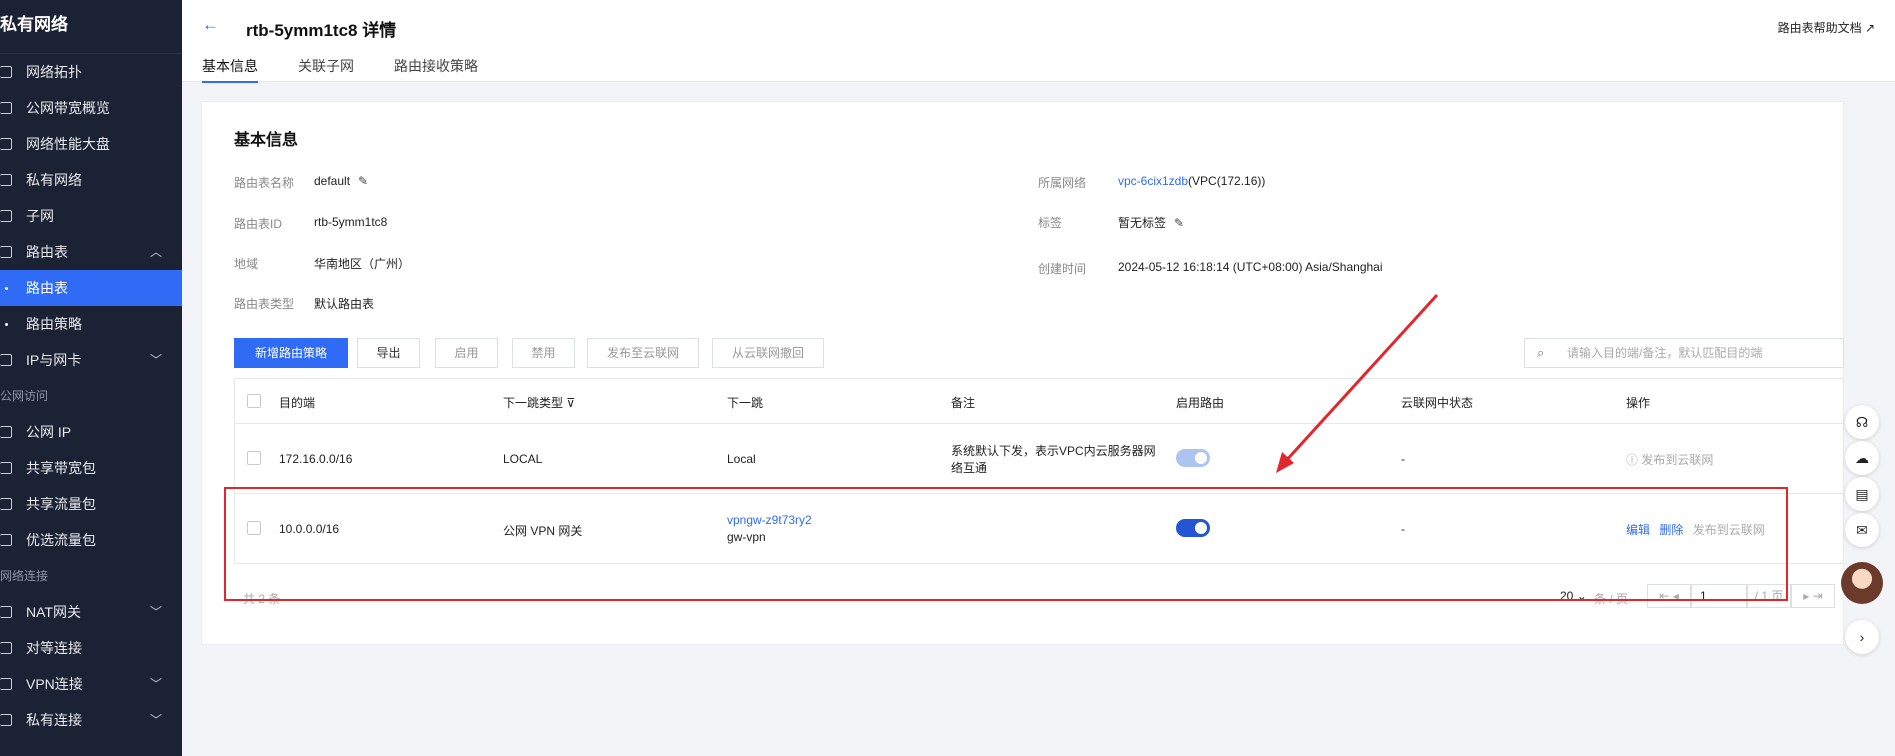  I want to click on cell-remark-line-1: 系统默认下发，表示VPC内云服务器网, so click(1053, 451).